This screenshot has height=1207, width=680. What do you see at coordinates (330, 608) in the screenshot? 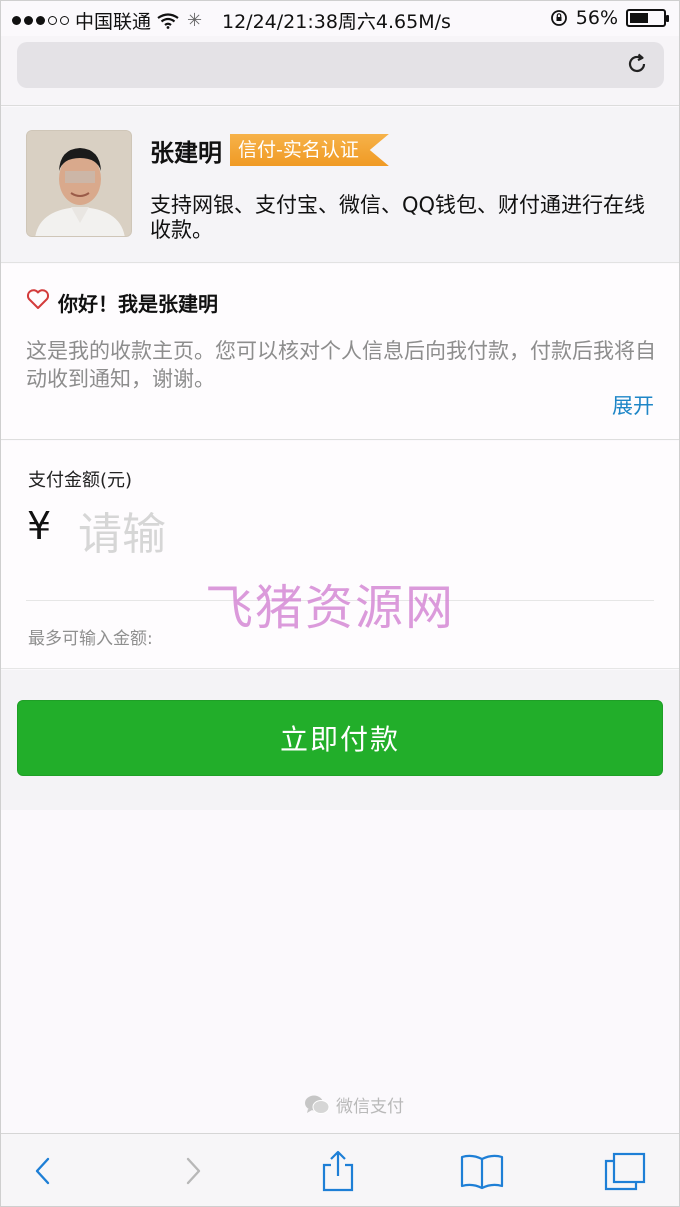
I see `watermark-text: 飞猪资源网` at bounding box center [330, 608].